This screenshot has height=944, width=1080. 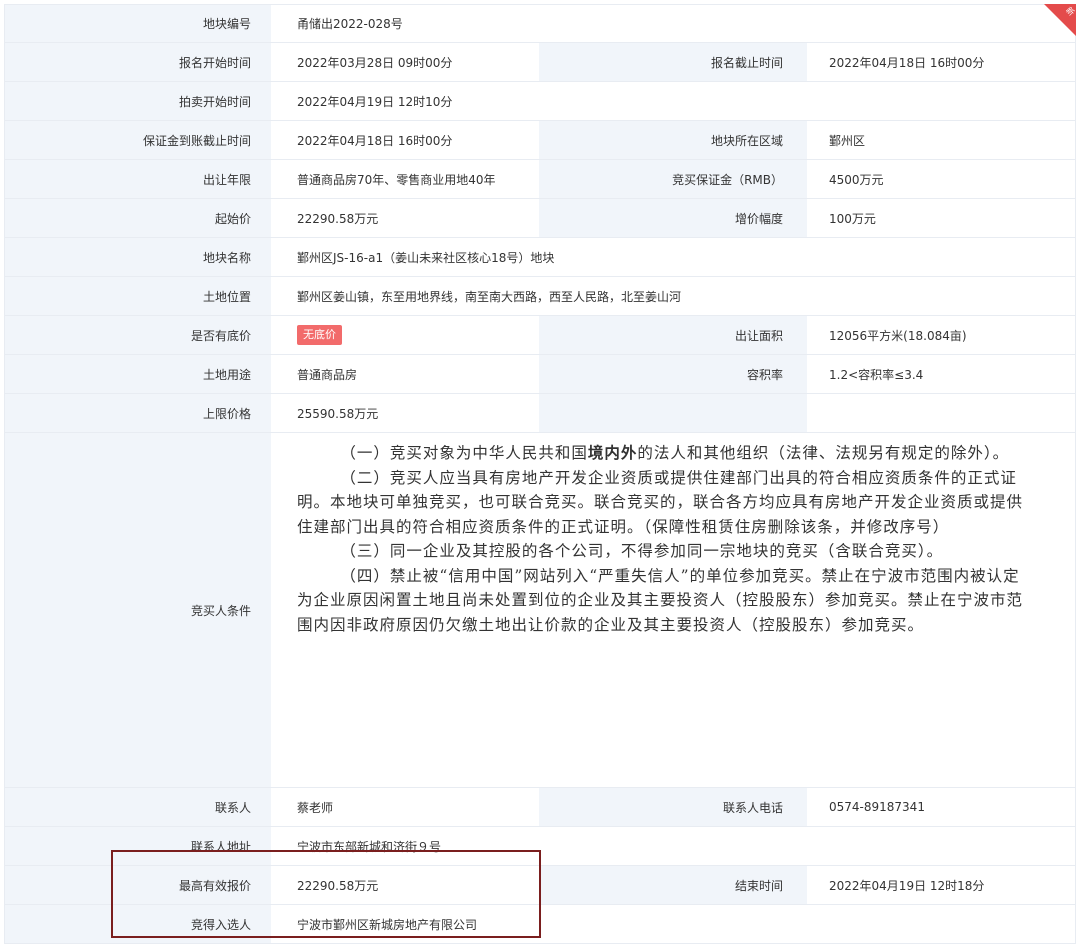 What do you see at coordinates (405, 807) in the screenshot?
I see `value-contact: 蔡老师` at bounding box center [405, 807].